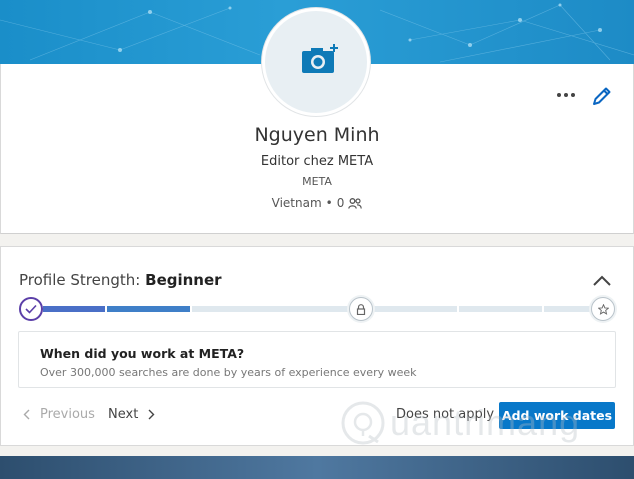 The width and height of the screenshot is (634, 479). I want to click on profile-name: Nguyen Minh, so click(317, 135).